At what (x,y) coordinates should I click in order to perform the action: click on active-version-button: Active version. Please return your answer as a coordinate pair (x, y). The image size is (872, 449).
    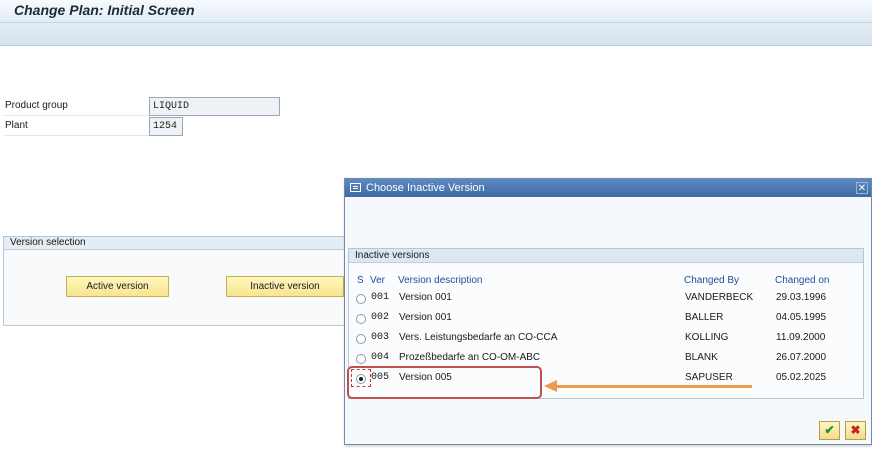
    Looking at the image, I should click on (117, 286).